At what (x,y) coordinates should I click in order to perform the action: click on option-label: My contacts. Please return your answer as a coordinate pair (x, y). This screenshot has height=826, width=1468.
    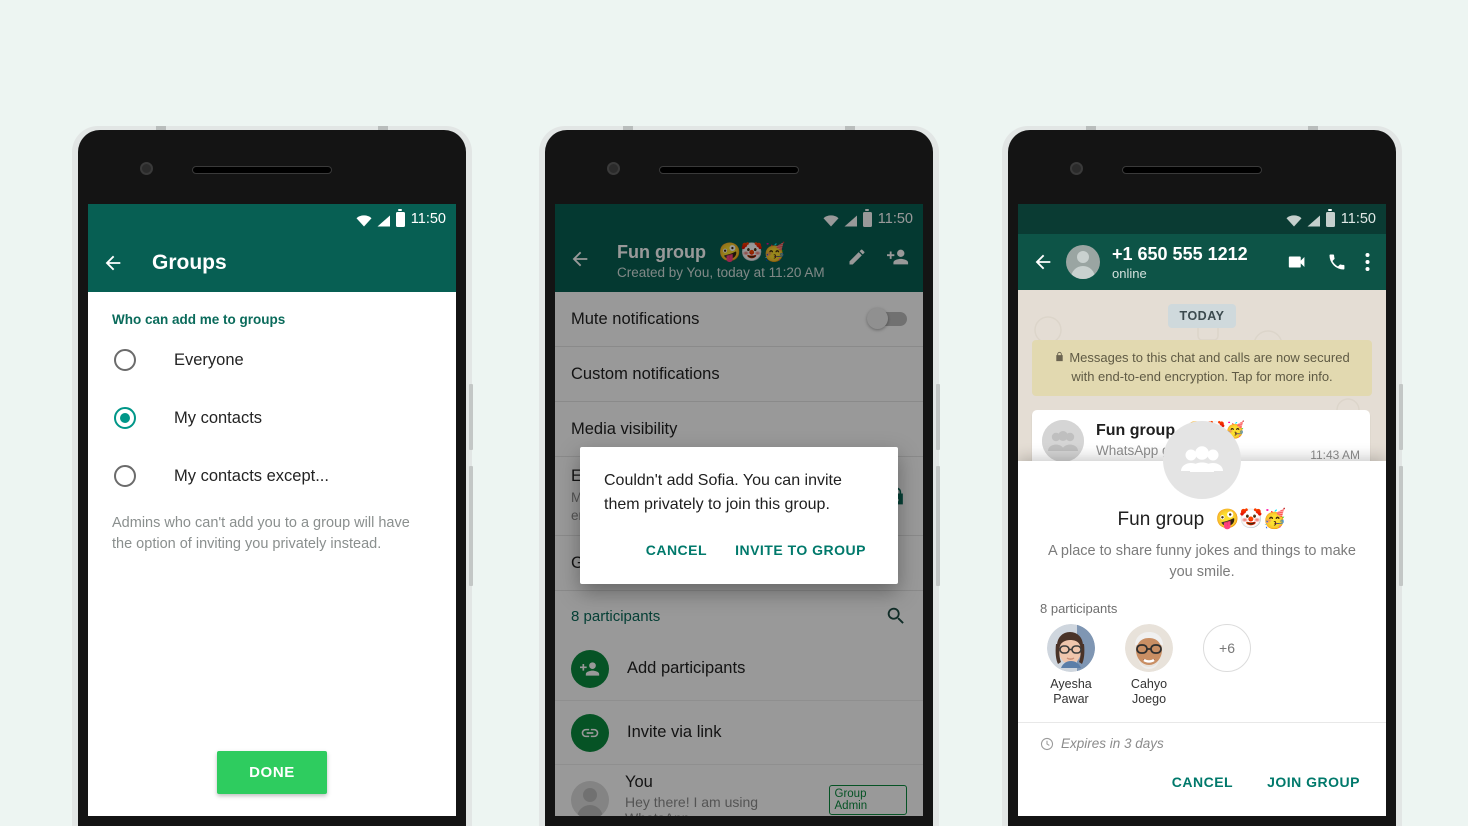
    Looking at the image, I should click on (218, 417).